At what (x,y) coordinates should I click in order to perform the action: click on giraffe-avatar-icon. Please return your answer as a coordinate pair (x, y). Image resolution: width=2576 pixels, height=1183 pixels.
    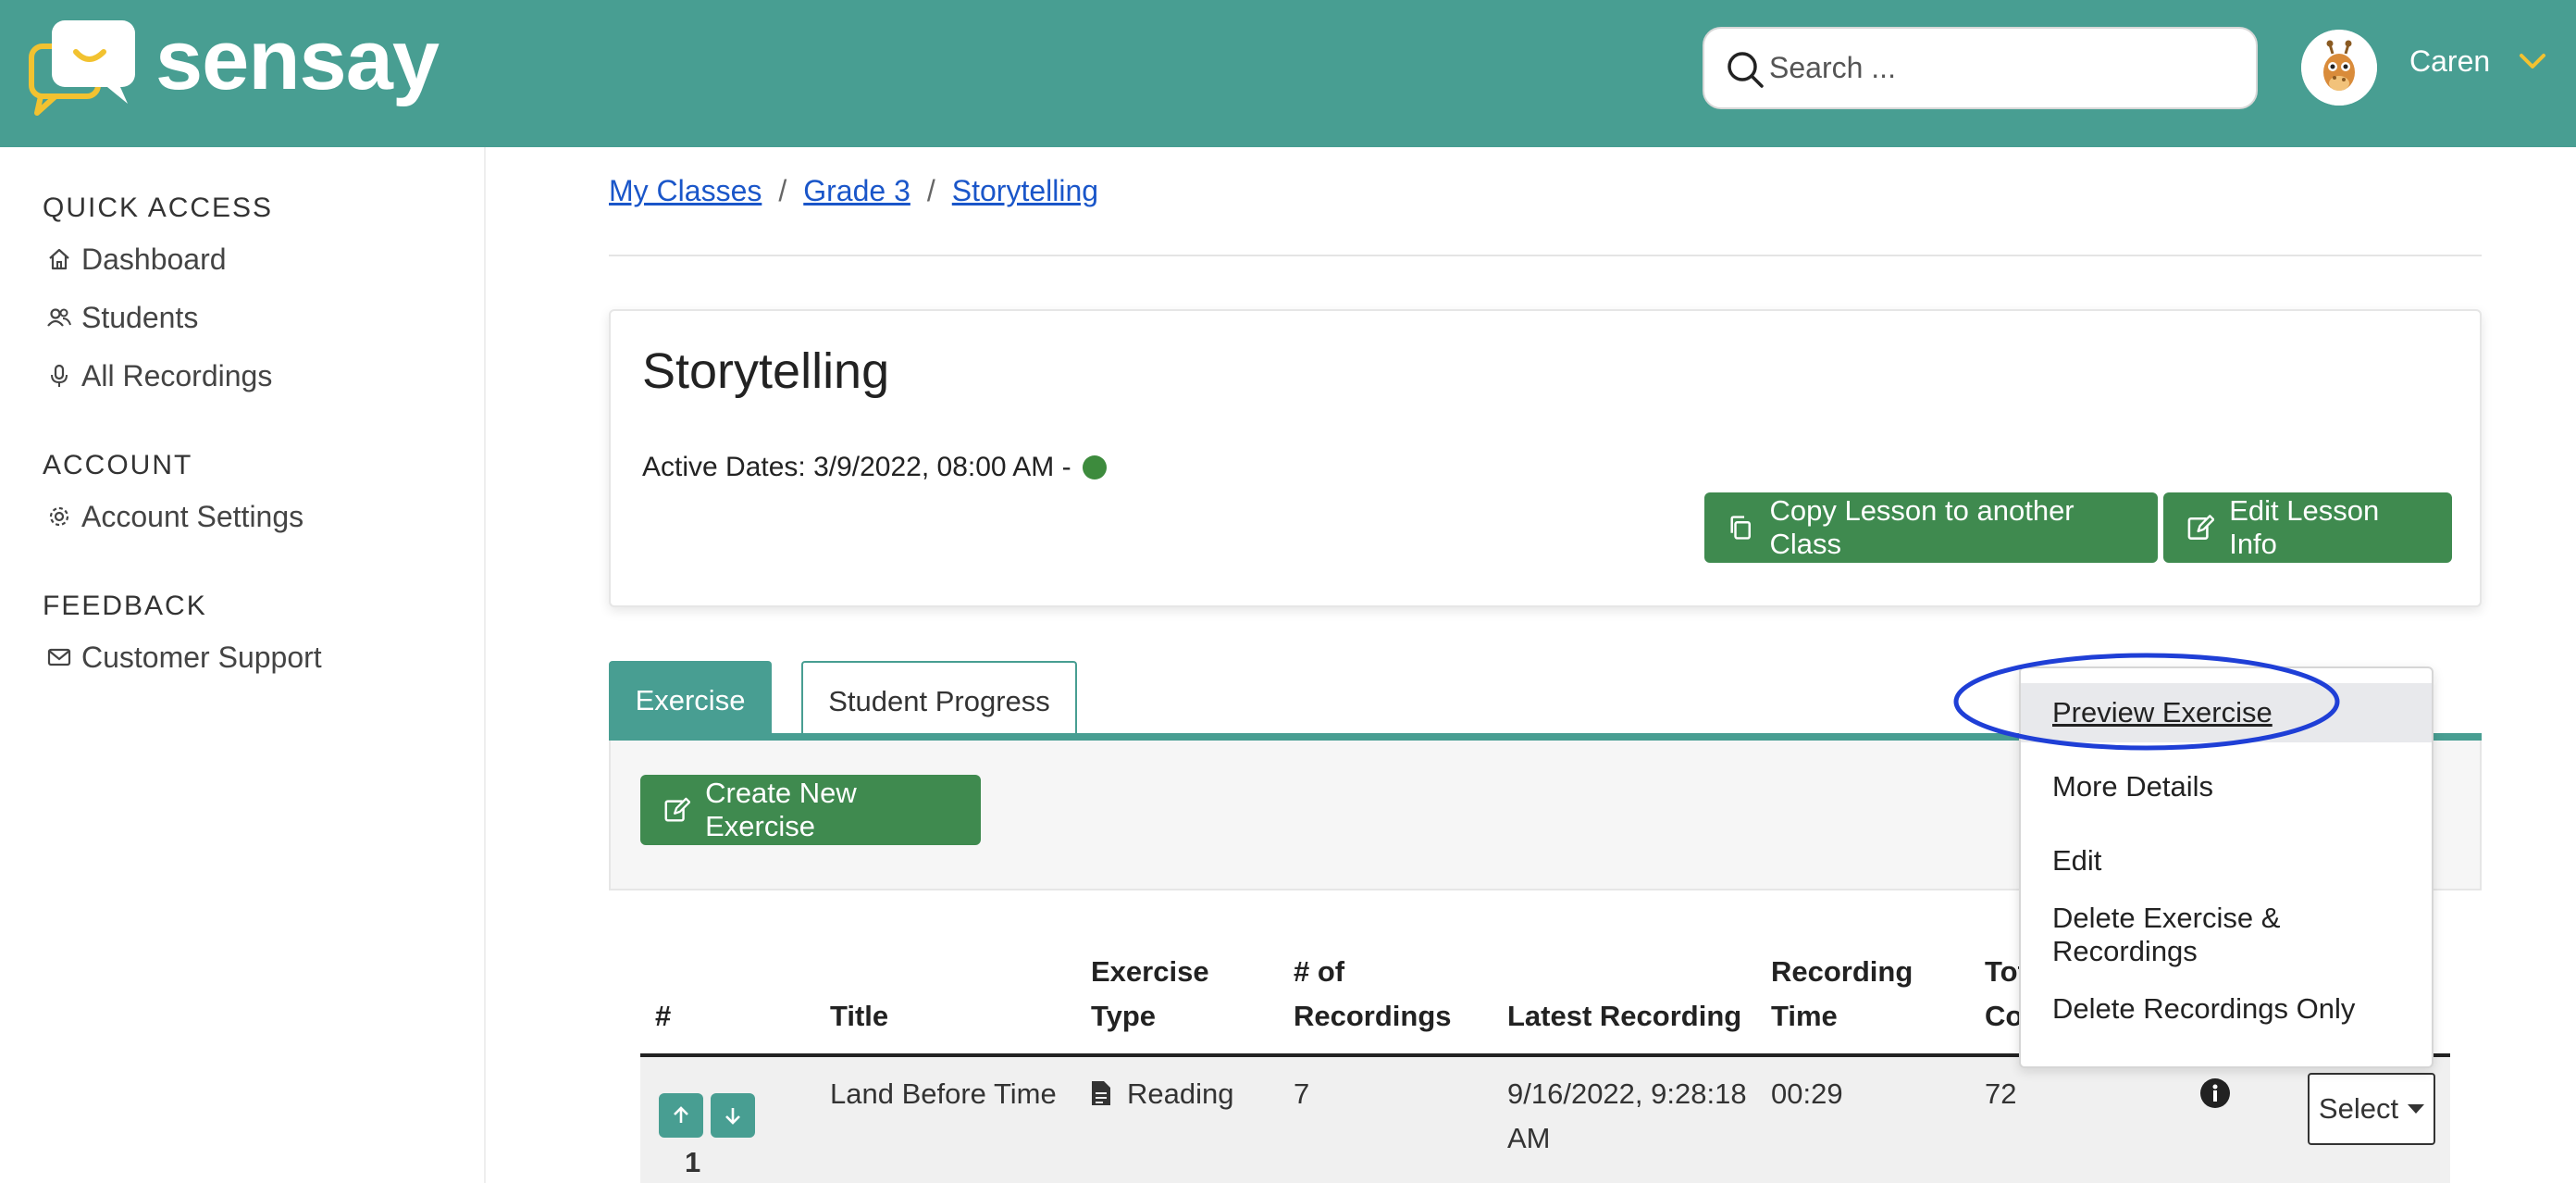
    Looking at the image, I should click on (2339, 68).